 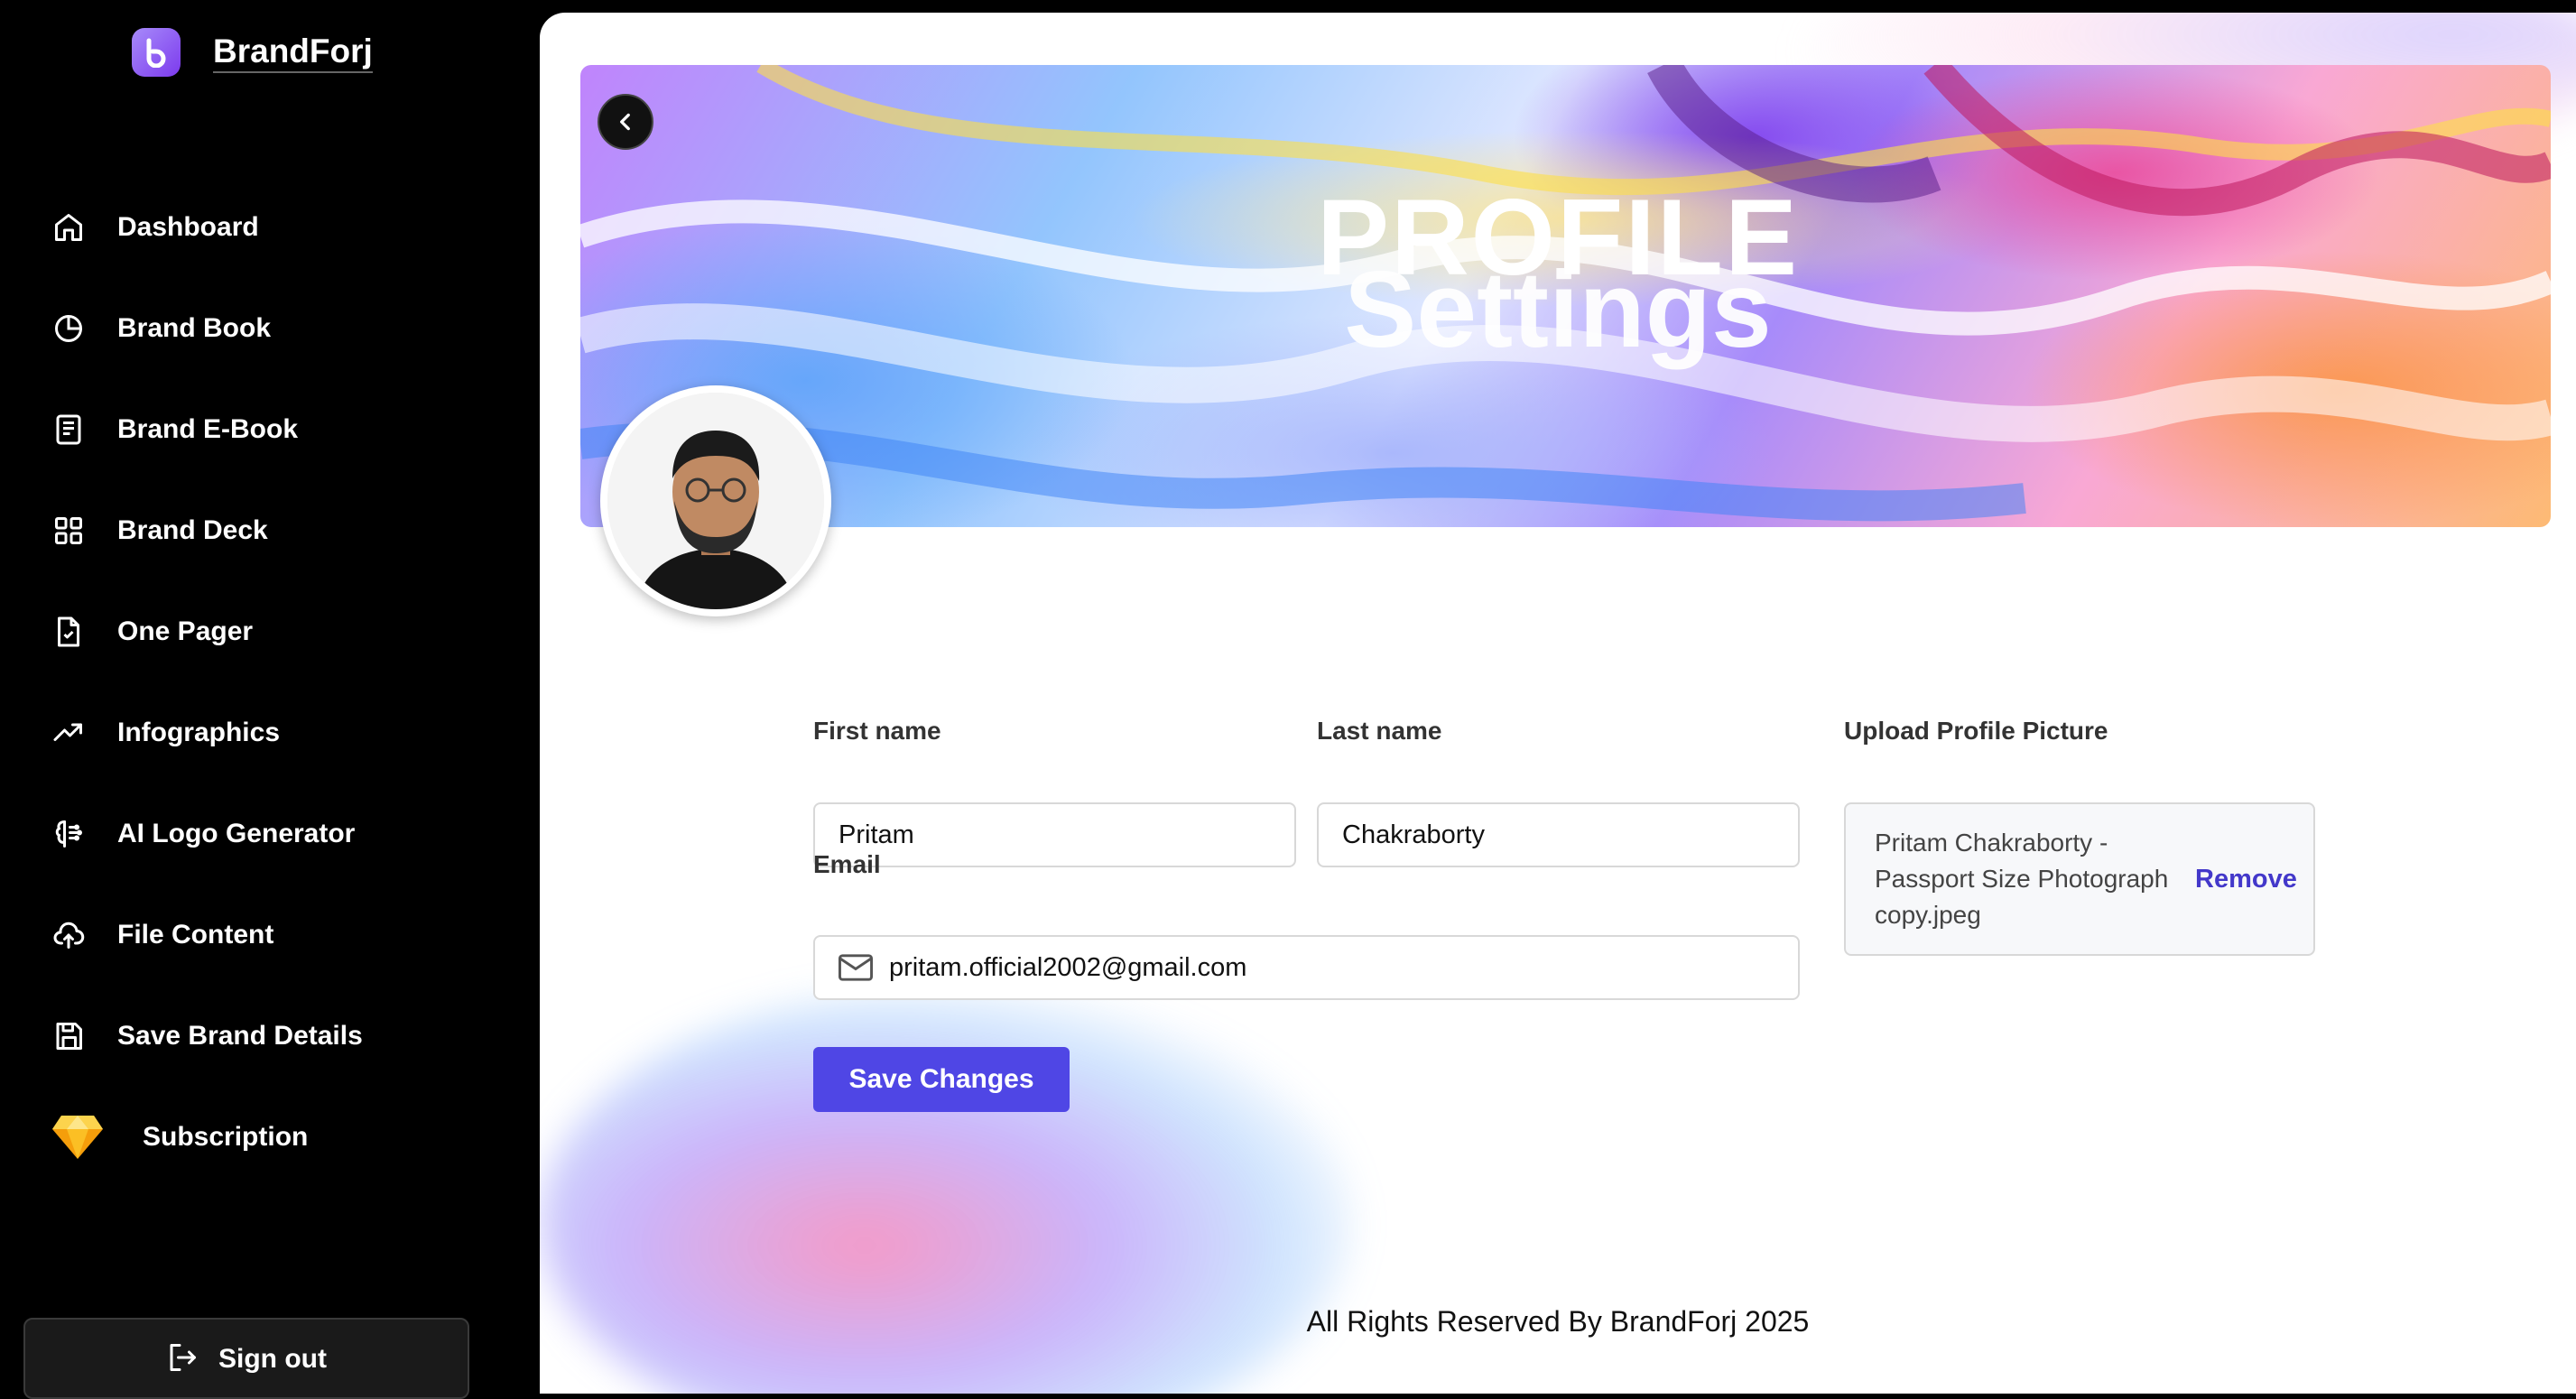 What do you see at coordinates (285, 732) in the screenshot?
I see `sidebar-item-infographics: Infographics` at bounding box center [285, 732].